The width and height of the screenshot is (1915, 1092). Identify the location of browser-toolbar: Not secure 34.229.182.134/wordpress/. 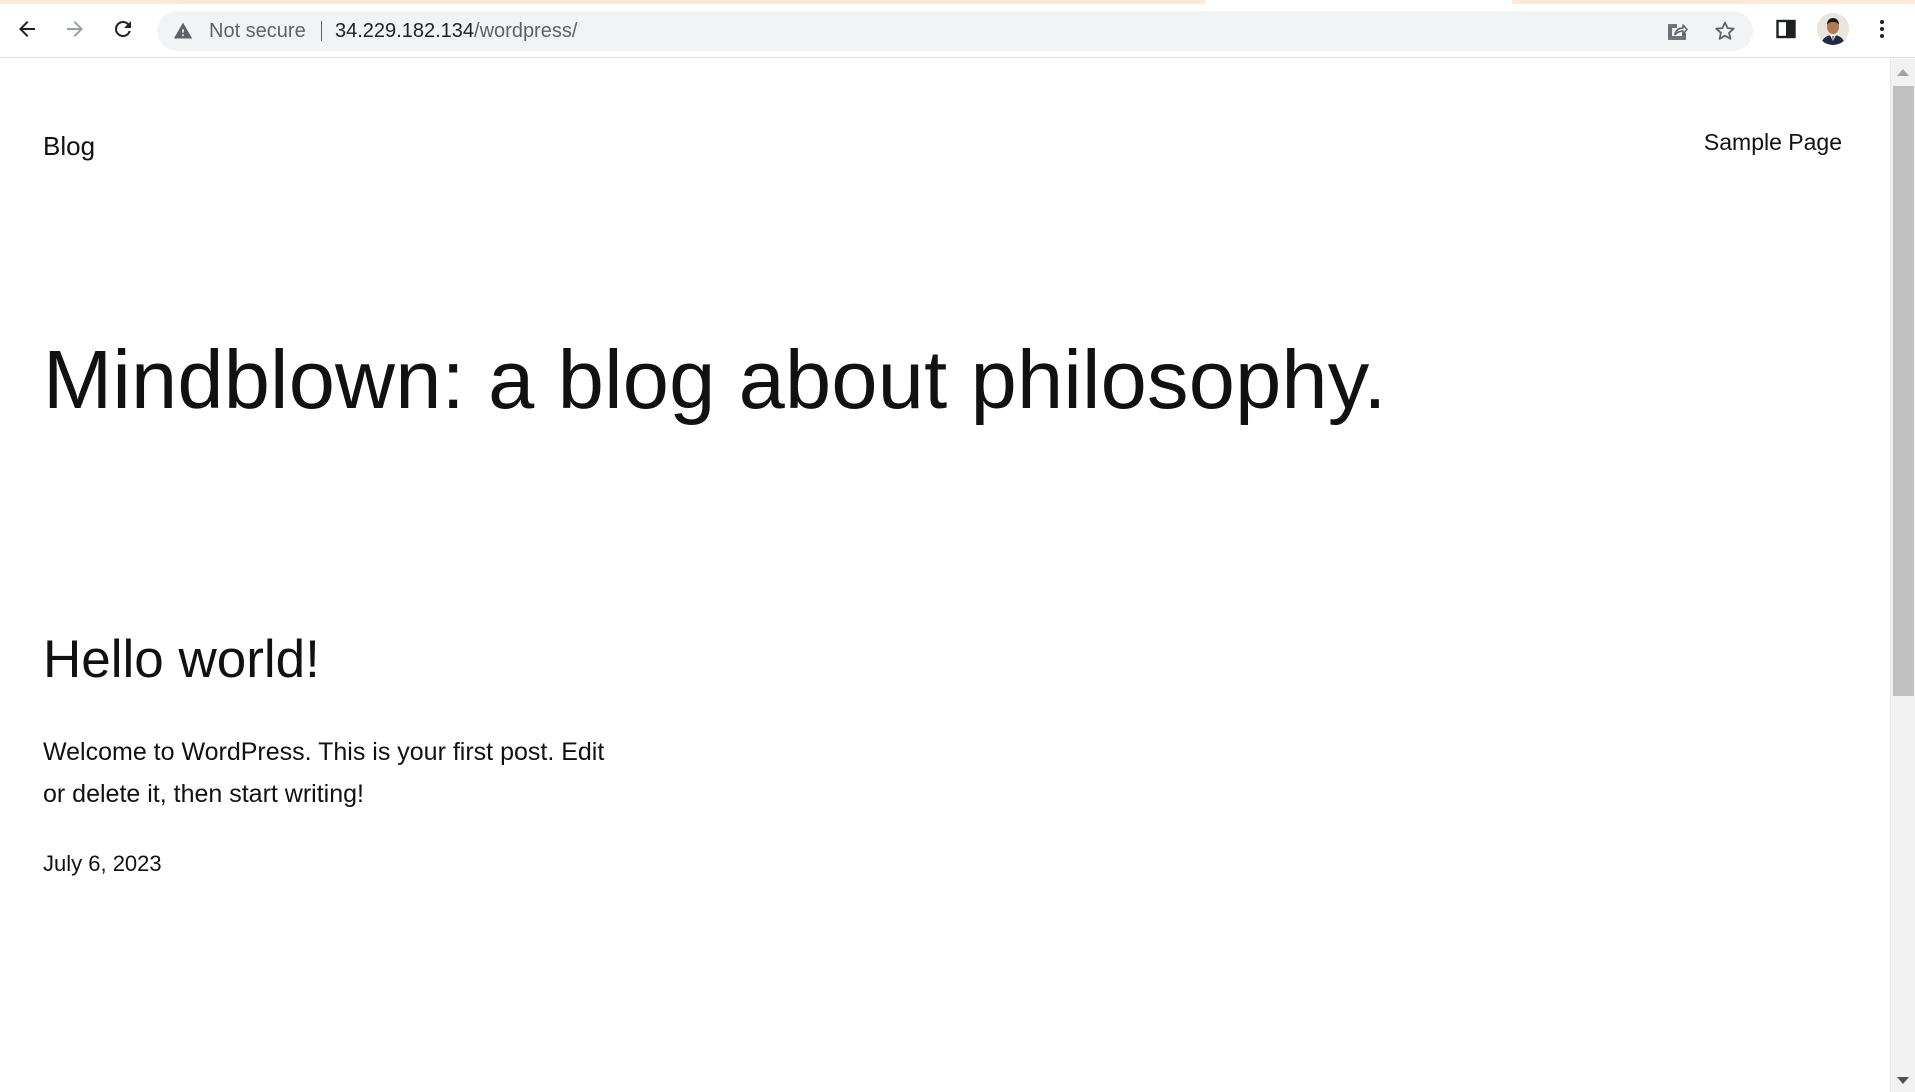
(957, 29).